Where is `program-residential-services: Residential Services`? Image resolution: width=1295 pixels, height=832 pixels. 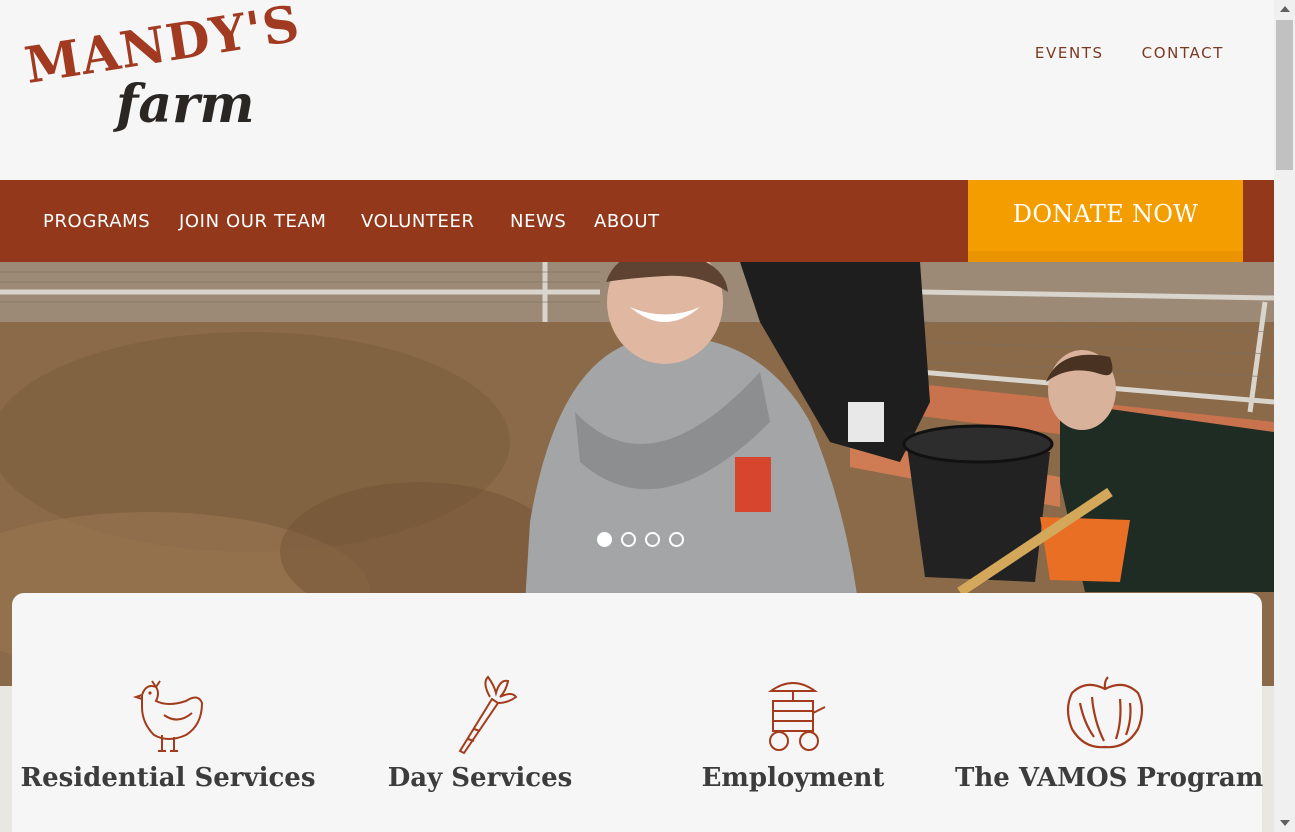 program-residential-services: Residential Services is located at coordinates (168, 733).